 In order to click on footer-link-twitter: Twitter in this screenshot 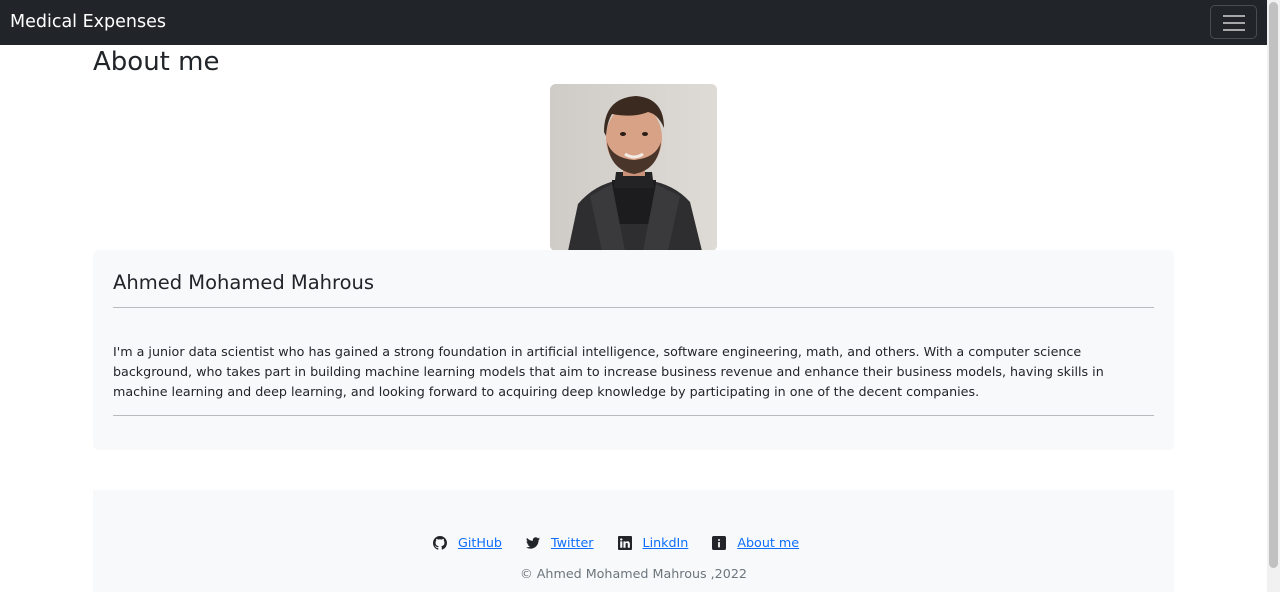, I will do `click(559, 542)`.